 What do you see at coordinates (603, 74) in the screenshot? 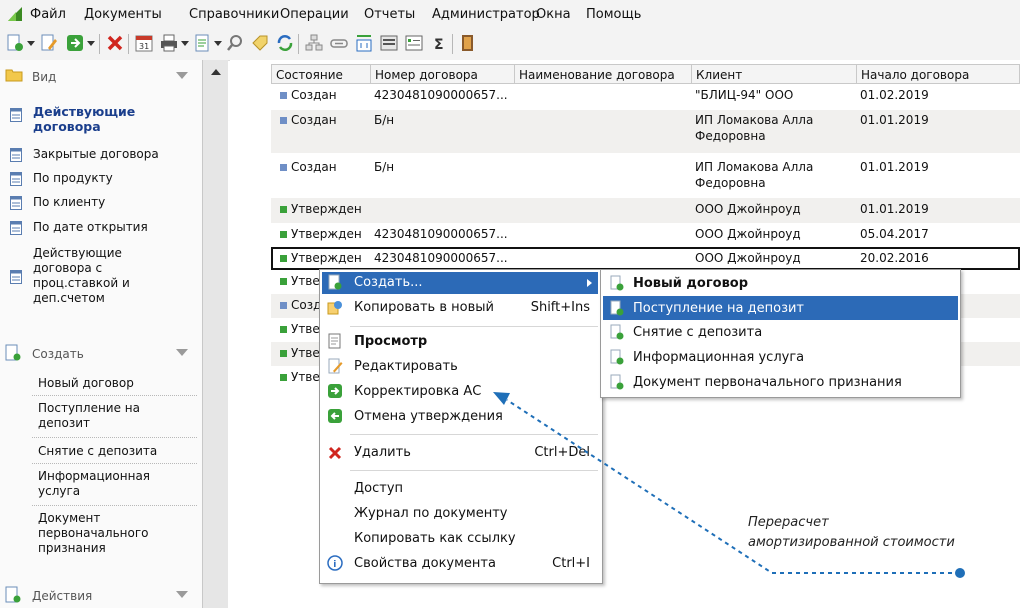
I see `column-header-name: Наименование договора` at bounding box center [603, 74].